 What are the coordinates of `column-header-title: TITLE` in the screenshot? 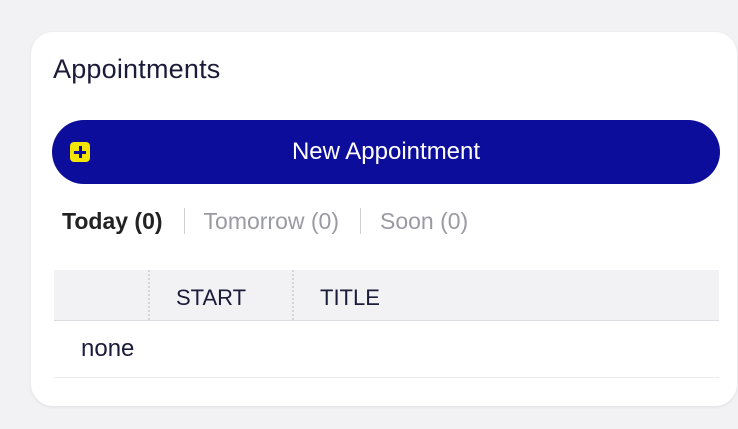 It's located at (350, 298).